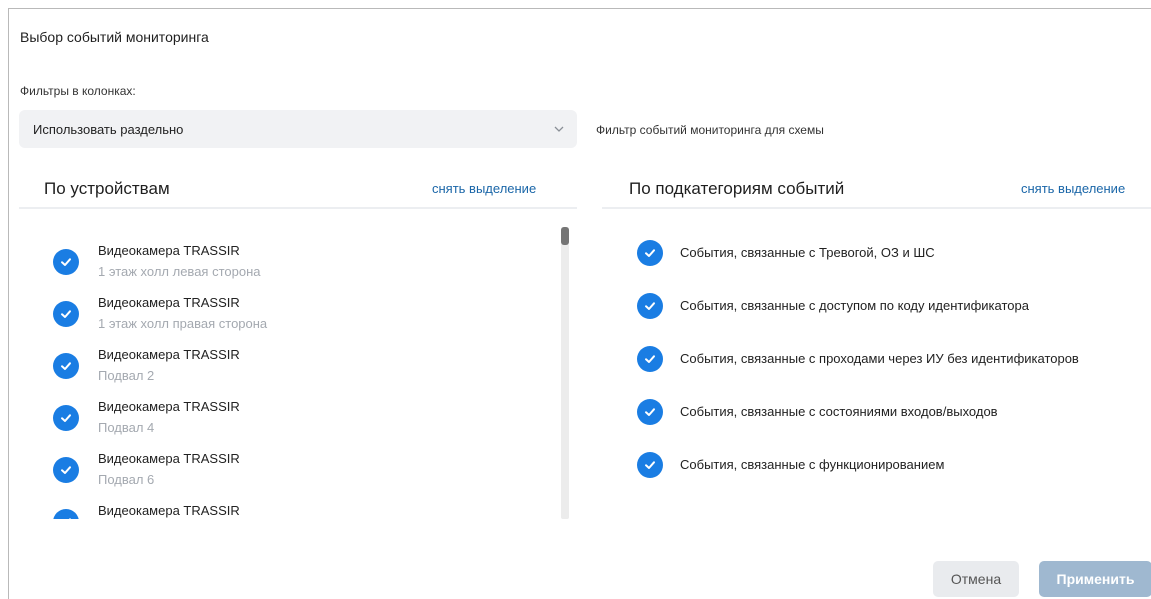  Describe the element at coordinates (1073, 188) in the screenshot. I see `subcategories-clear-selection-link: снять выделение` at that location.